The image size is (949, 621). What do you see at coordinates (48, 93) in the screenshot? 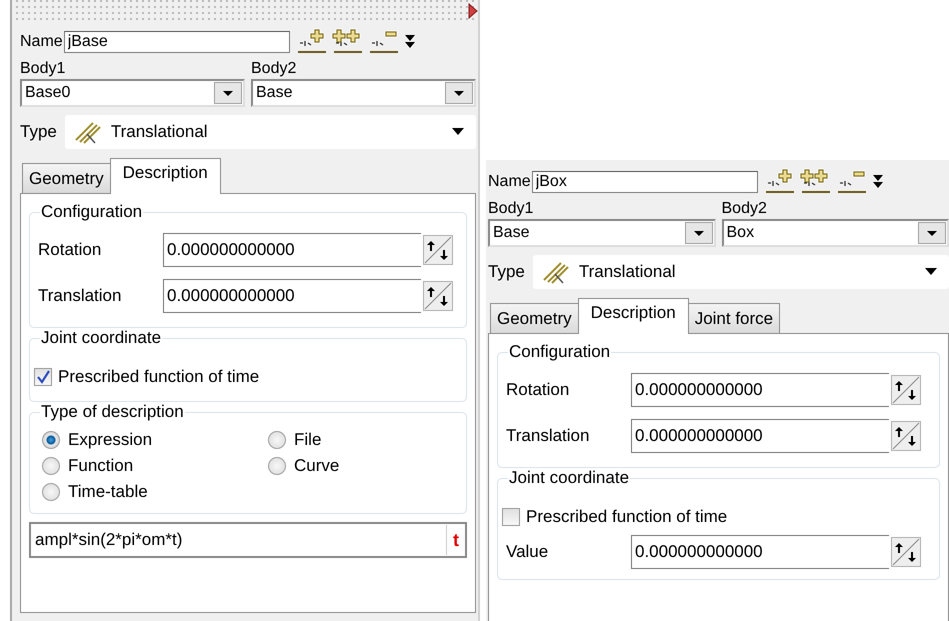
I see `dropdown-value: Base0` at bounding box center [48, 93].